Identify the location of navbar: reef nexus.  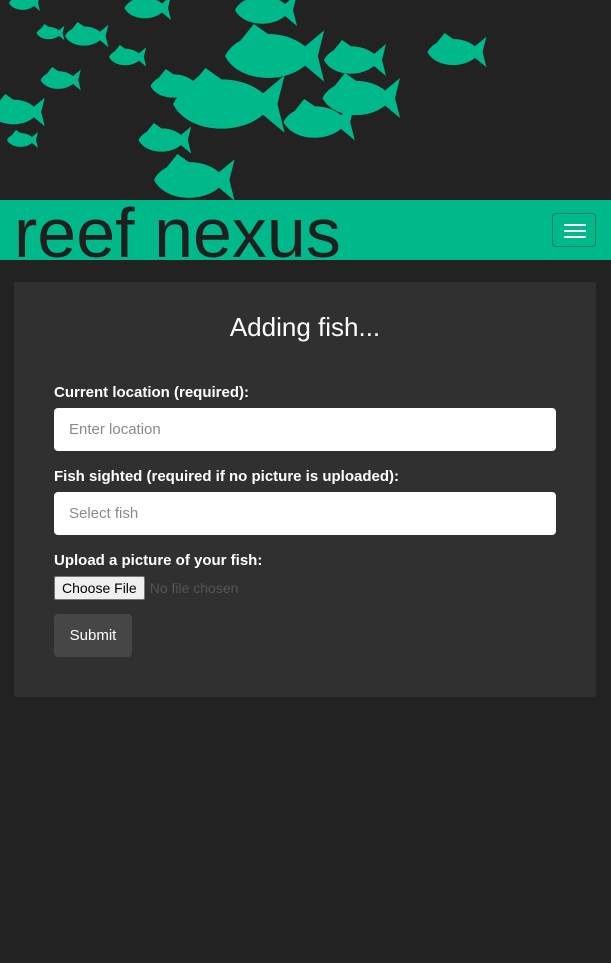
(305, 230).